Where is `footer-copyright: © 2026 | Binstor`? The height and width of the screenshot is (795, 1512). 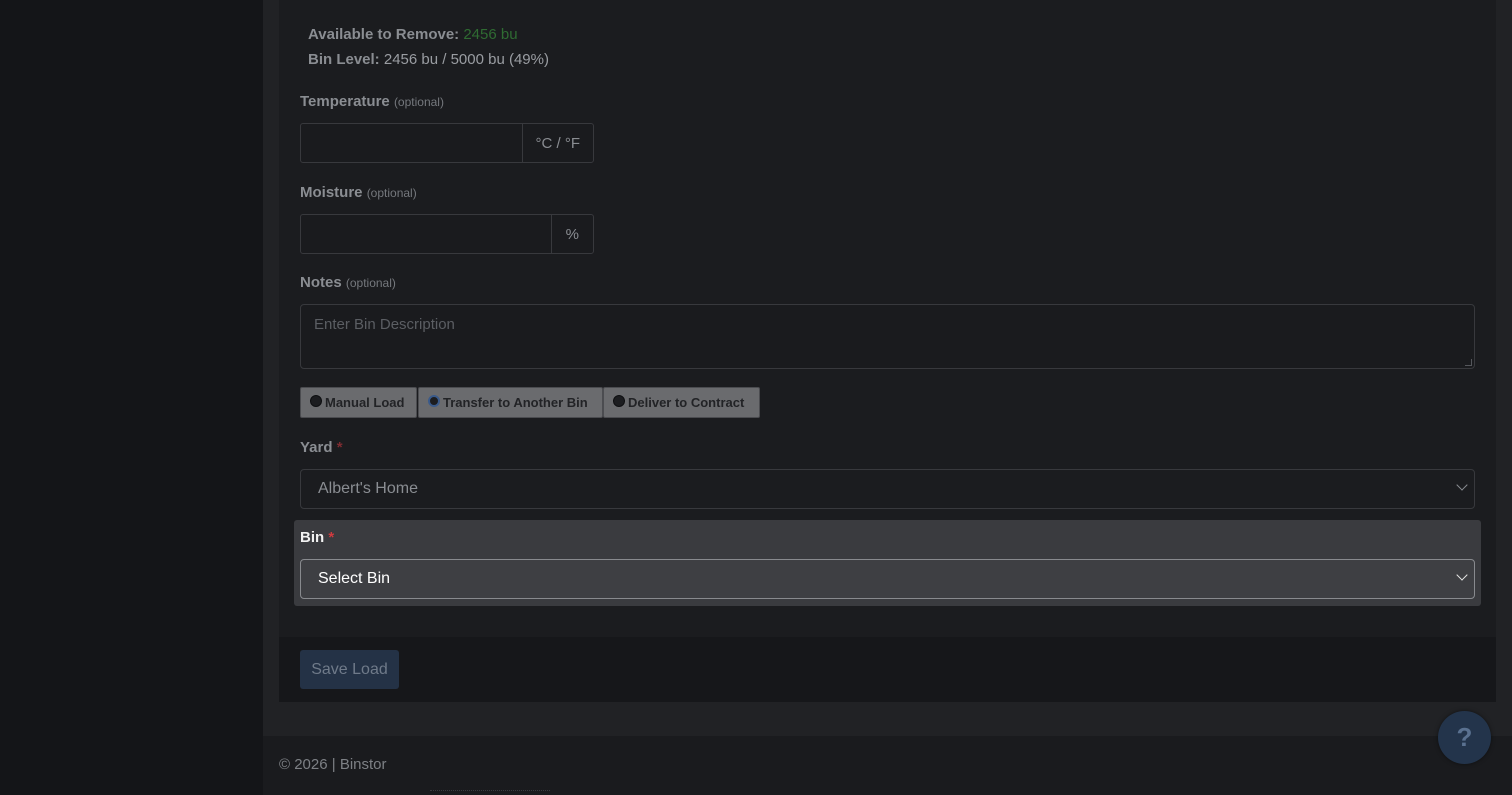
footer-copyright: © 2026 | Binstor is located at coordinates (333, 764).